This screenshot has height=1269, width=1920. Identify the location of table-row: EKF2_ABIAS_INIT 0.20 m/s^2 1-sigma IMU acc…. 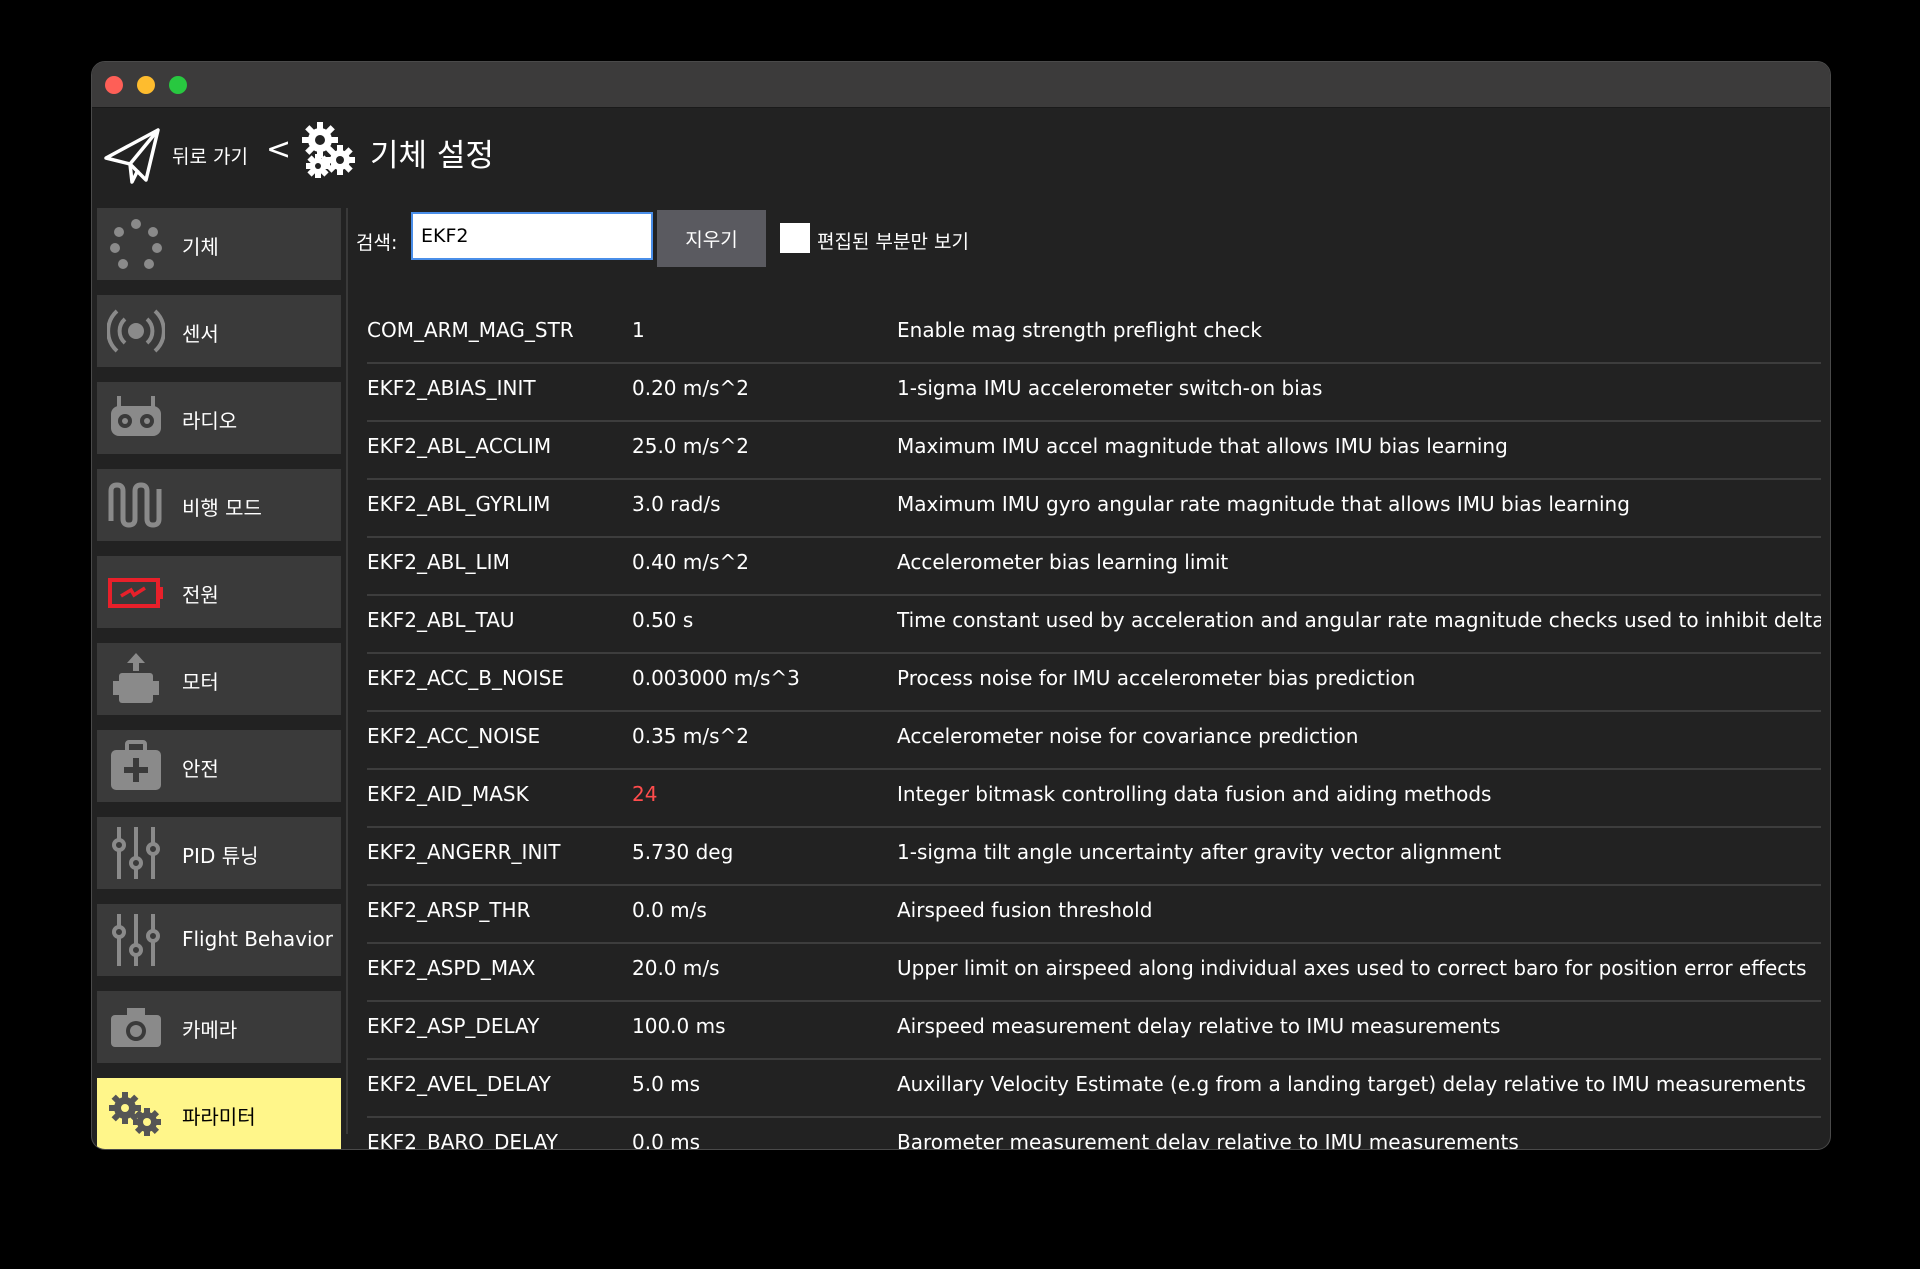
(1094, 392).